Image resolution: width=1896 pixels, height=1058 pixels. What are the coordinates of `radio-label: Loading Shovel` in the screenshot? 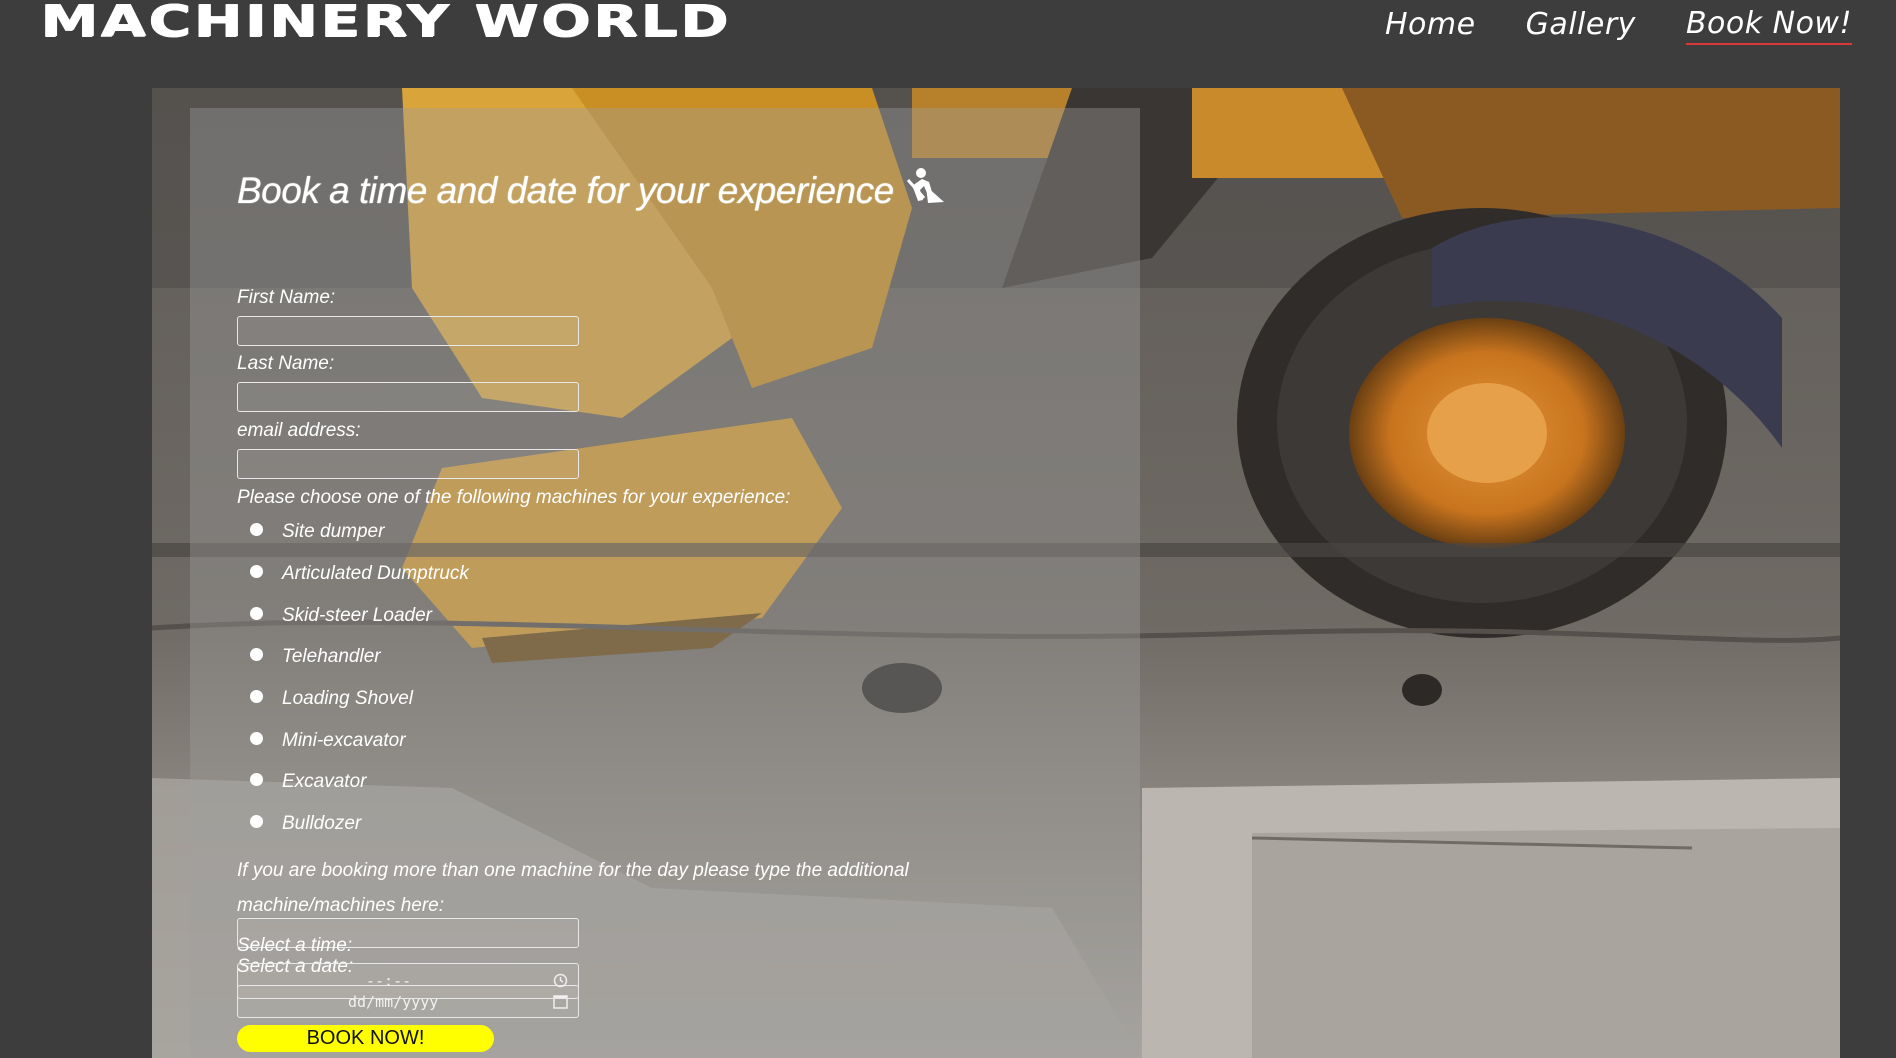 It's located at (347, 698).